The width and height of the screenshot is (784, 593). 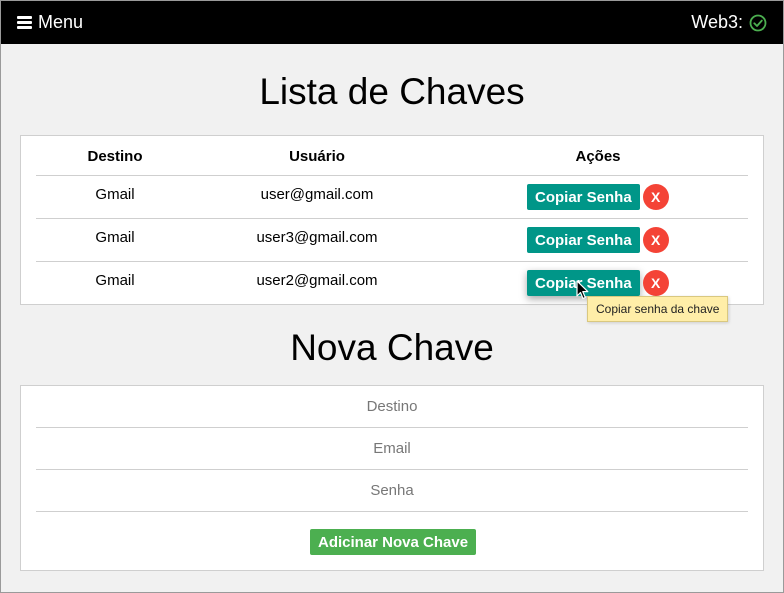 I want to click on row-usuario: user@gmail.com, so click(x=317, y=194).